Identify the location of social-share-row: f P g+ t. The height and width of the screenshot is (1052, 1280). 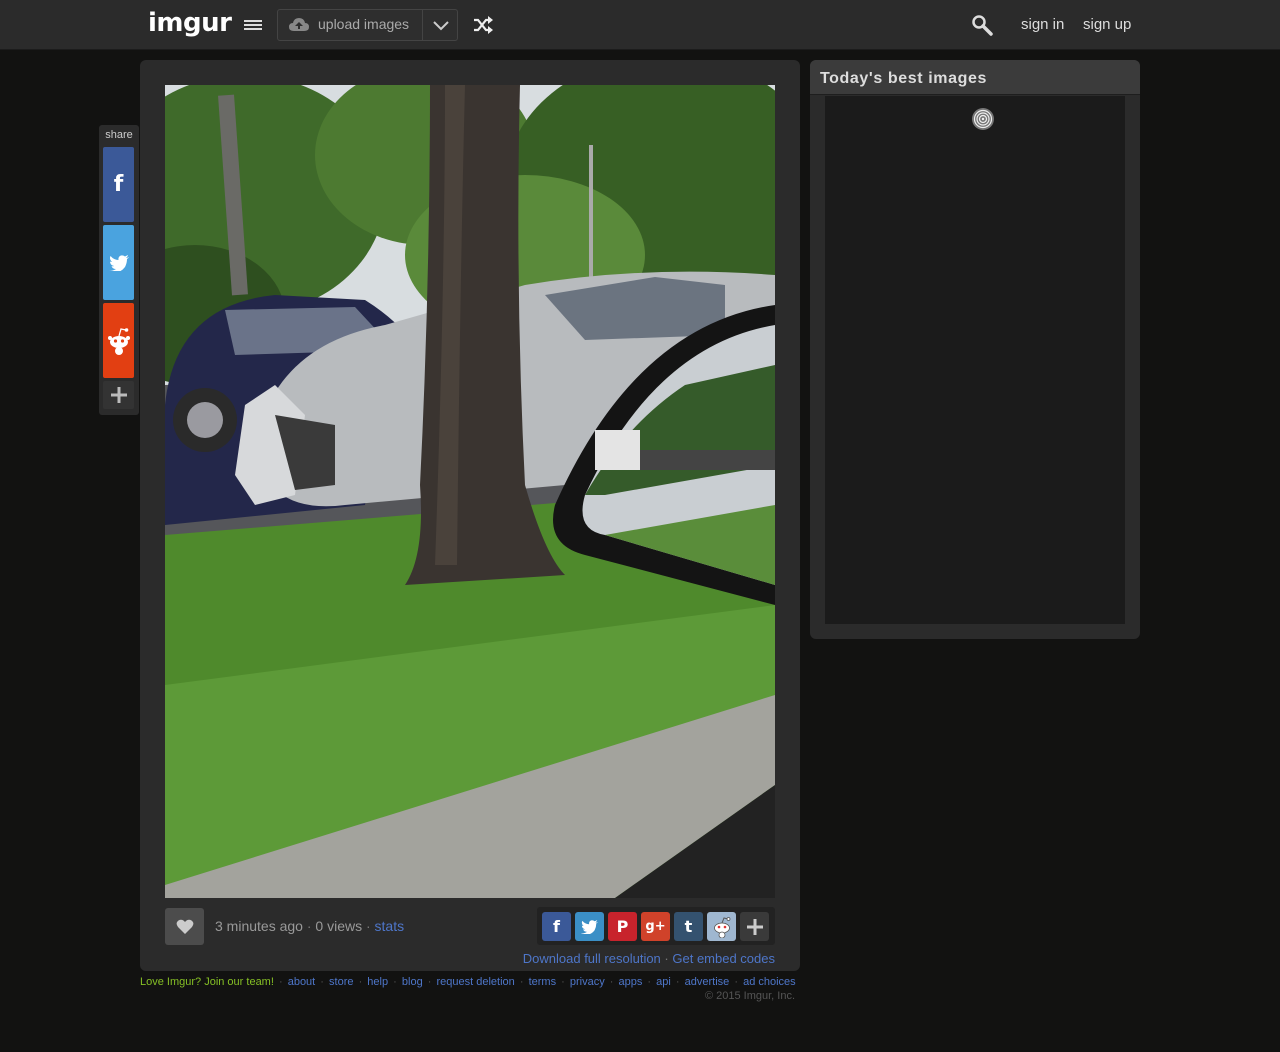
(656, 926).